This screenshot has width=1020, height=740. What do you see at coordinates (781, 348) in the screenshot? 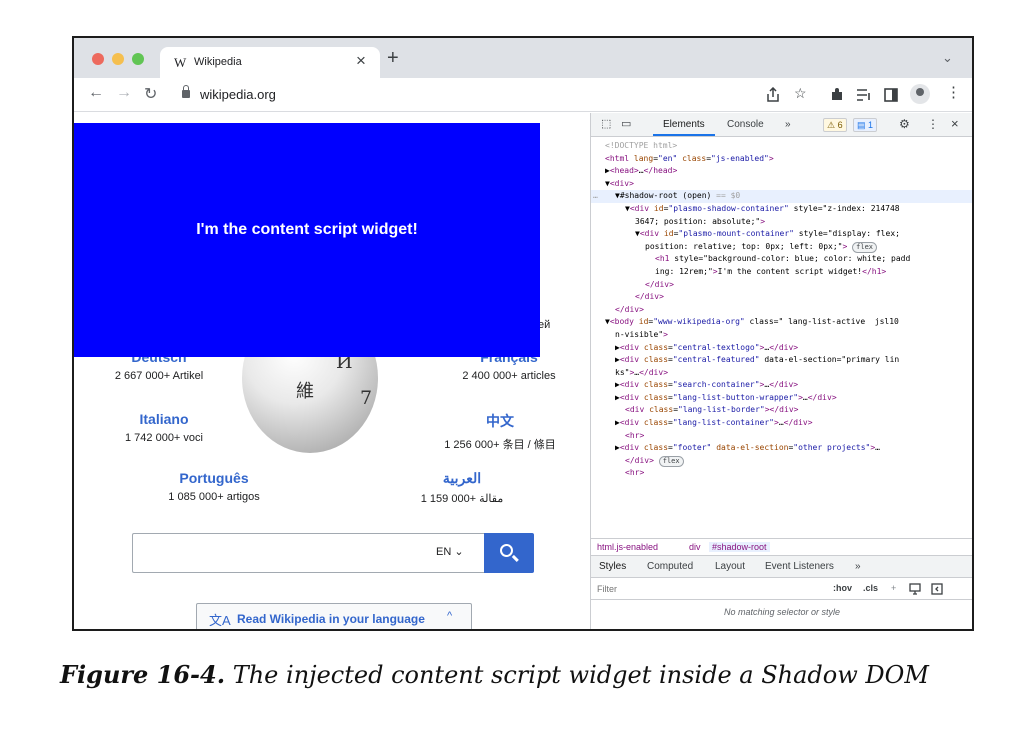
I see `dom-tree-line: ▶<div class="central-textlogo">…</div>` at bounding box center [781, 348].